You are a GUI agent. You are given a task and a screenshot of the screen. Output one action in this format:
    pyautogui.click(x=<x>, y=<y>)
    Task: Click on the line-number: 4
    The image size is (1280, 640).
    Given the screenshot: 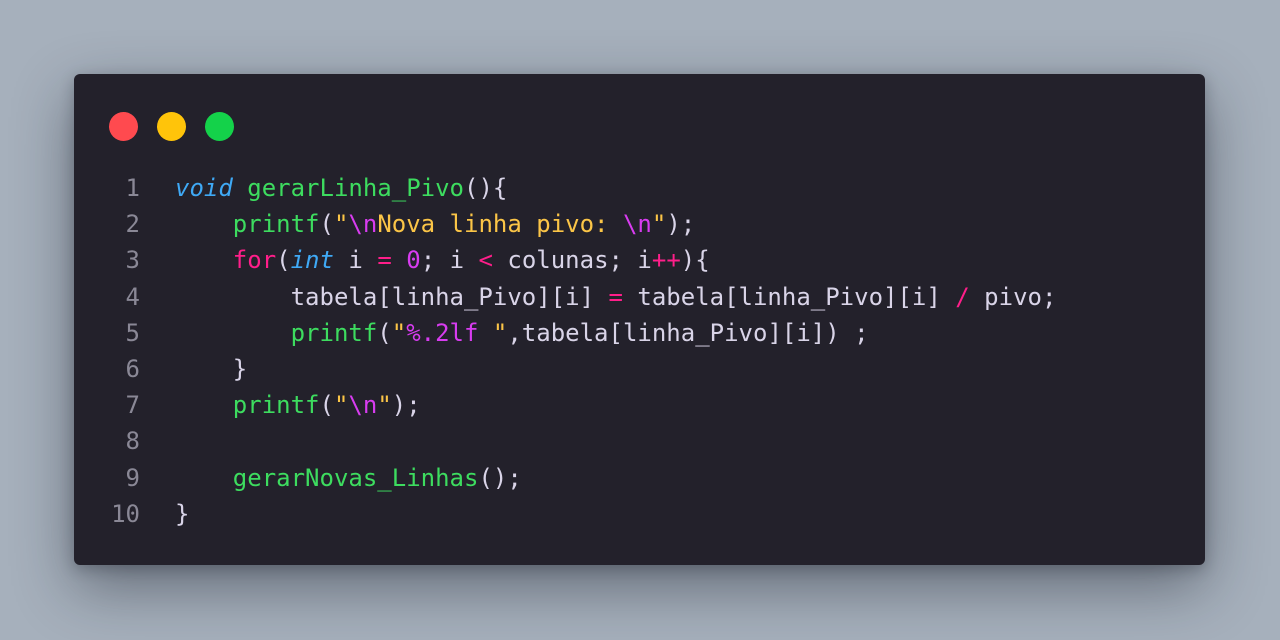 What is the action you would take?
    pyautogui.click(x=132, y=296)
    